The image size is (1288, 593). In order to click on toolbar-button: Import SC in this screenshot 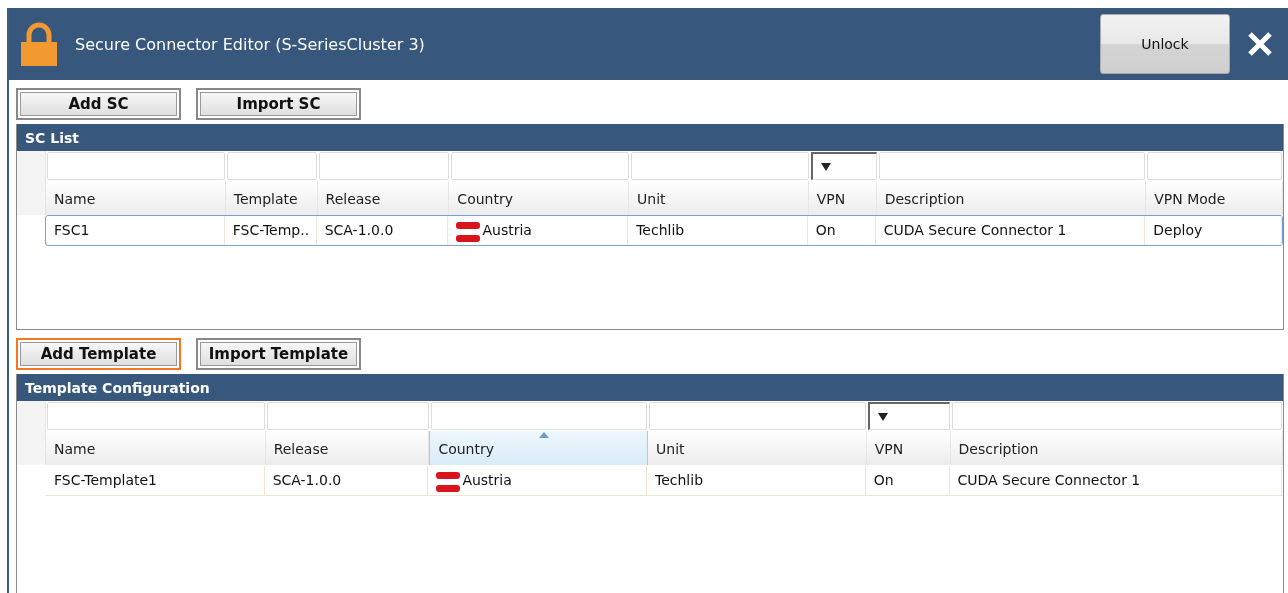, I will do `click(278, 104)`.